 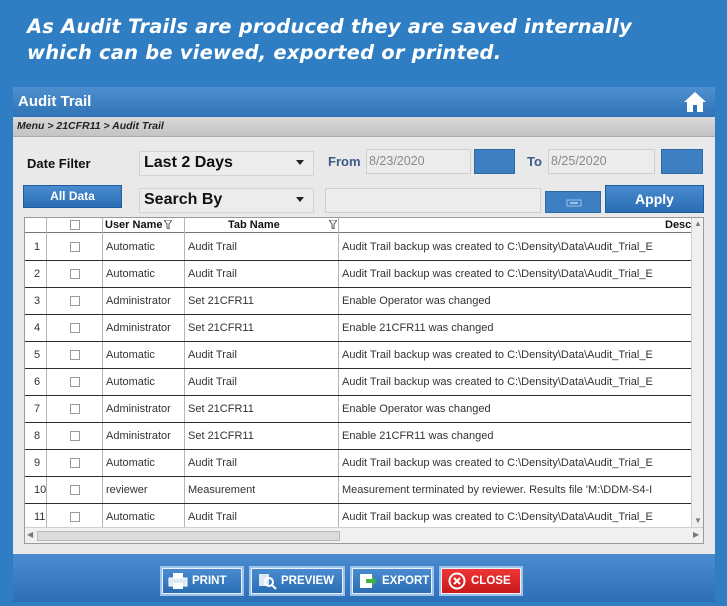 I want to click on all-data-label: All Data, so click(x=72, y=196).